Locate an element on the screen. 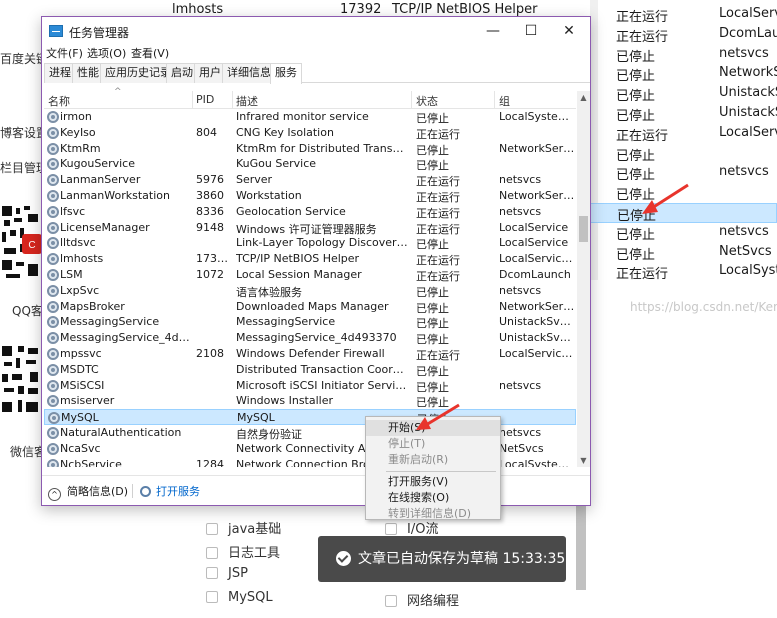 This screenshot has width=777, height=618. service-name: NcaSvc is located at coordinates (80, 448).